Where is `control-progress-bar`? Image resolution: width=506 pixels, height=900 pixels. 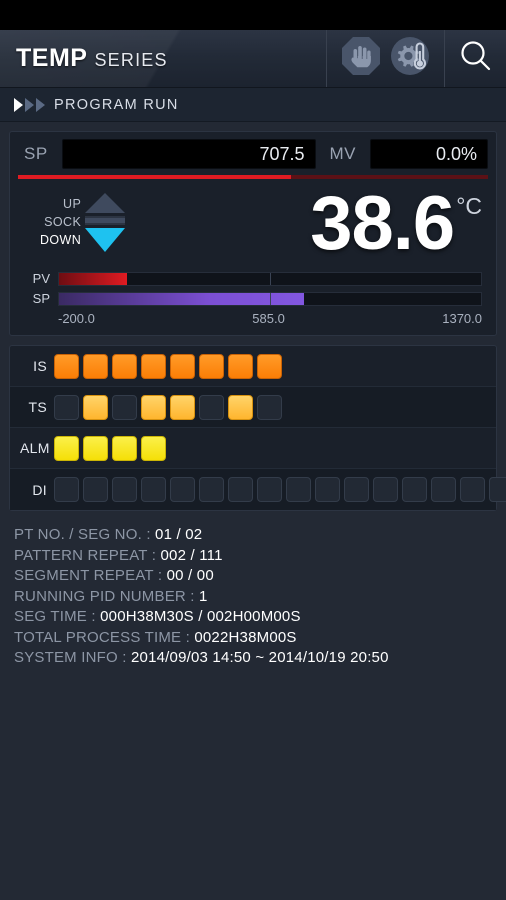 control-progress-bar is located at coordinates (253, 177).